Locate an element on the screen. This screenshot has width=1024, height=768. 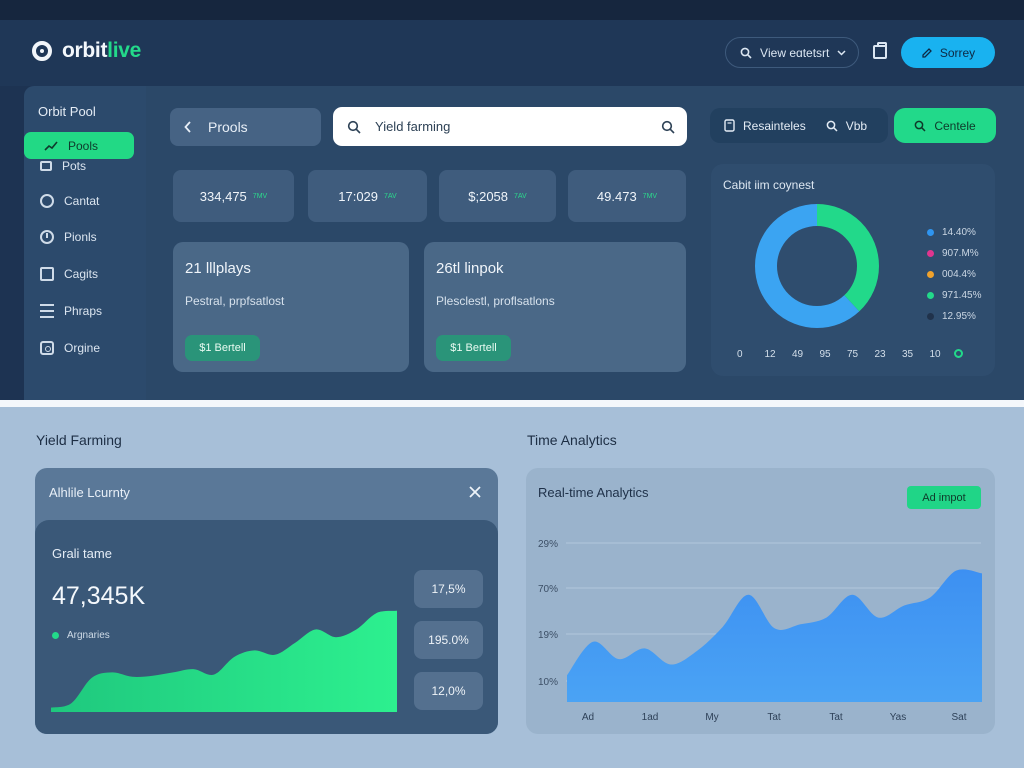
sidebar-item-label: Pionls is located at coordinates (80, 237).